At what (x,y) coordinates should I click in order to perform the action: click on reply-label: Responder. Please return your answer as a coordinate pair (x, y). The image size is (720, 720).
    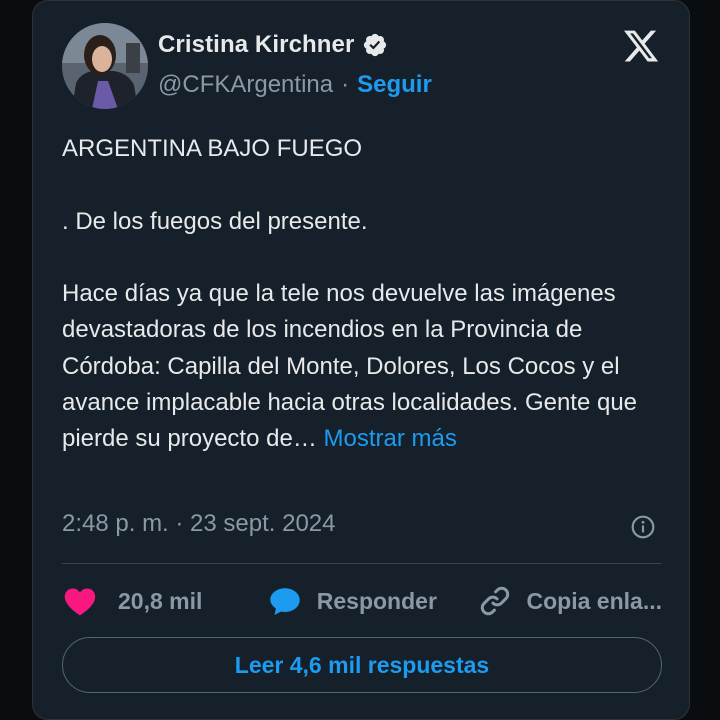
    Looking at the image, I should click on (376, 600).